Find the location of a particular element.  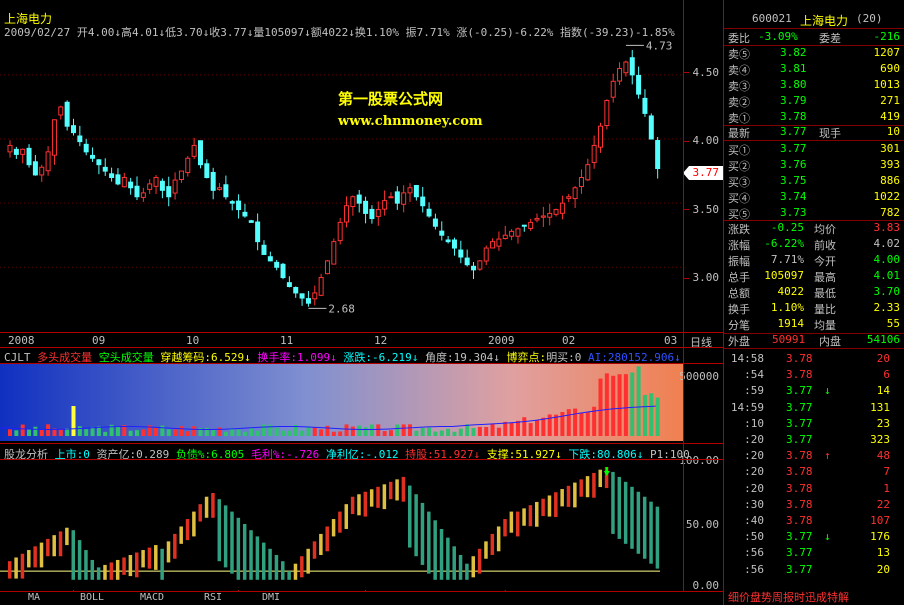

tab-dmi: DMI is located at coordinates (271, 597).